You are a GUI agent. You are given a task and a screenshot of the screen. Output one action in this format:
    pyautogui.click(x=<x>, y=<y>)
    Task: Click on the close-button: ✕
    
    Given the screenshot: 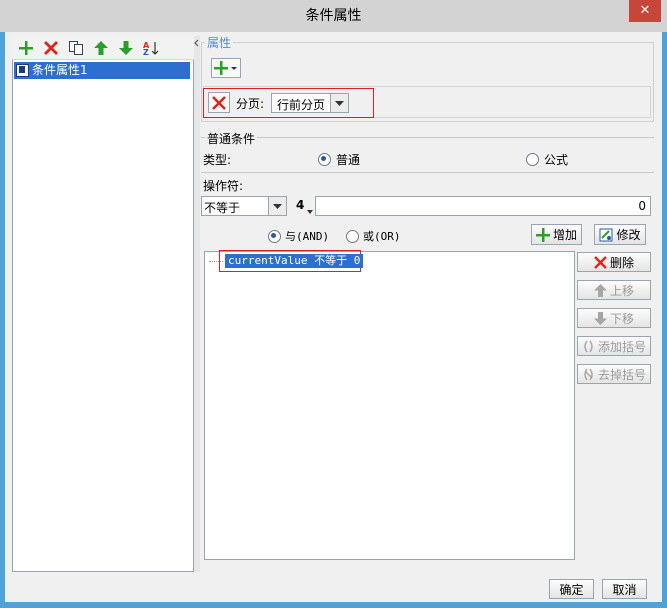 What is the action you would take?
    pyautogui.click(x=645, y=11)
    